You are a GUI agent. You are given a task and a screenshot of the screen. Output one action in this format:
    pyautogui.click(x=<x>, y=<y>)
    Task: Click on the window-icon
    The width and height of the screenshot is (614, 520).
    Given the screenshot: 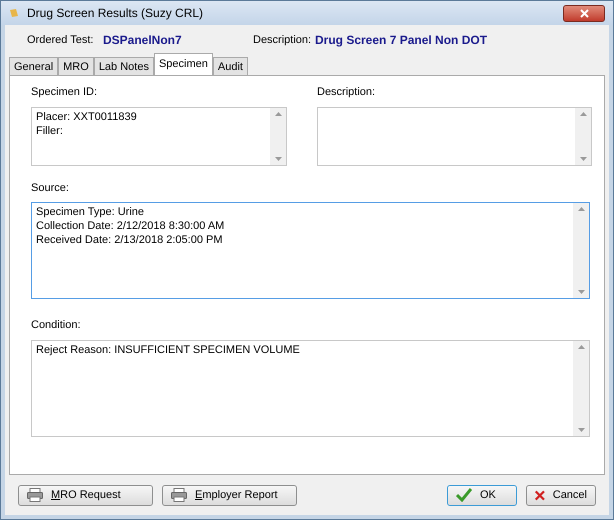 What is the action you would take?
    pyautogui.click(x=14, y=13)
    